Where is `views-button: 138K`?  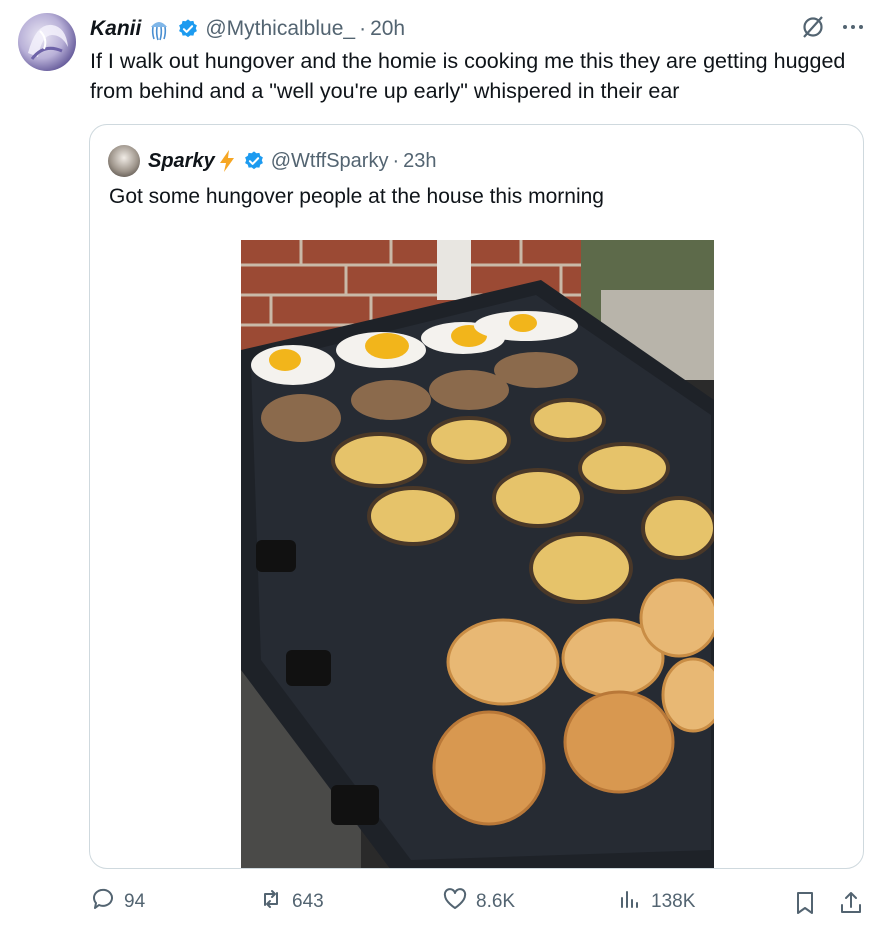 views-button: 138K is located at coordinates (656, 902).